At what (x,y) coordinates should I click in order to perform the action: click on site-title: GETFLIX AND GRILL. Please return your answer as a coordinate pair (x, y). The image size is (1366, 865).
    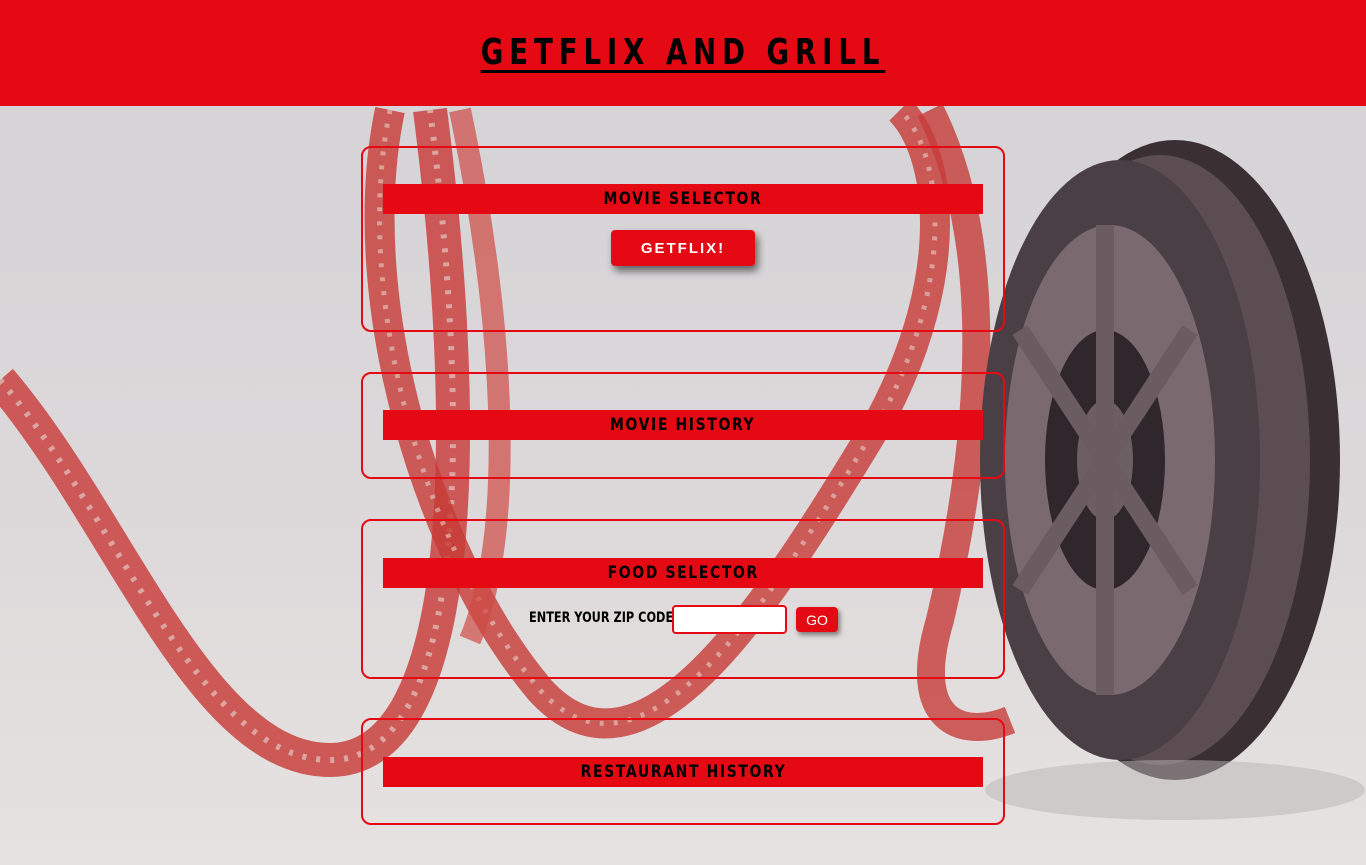
    Looking at the image, I should click on (683, 52).